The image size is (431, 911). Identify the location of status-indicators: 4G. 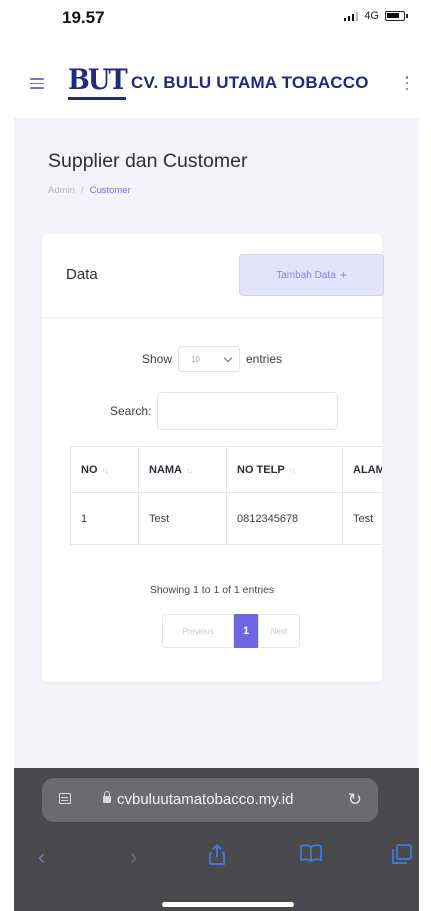
(375, 16).